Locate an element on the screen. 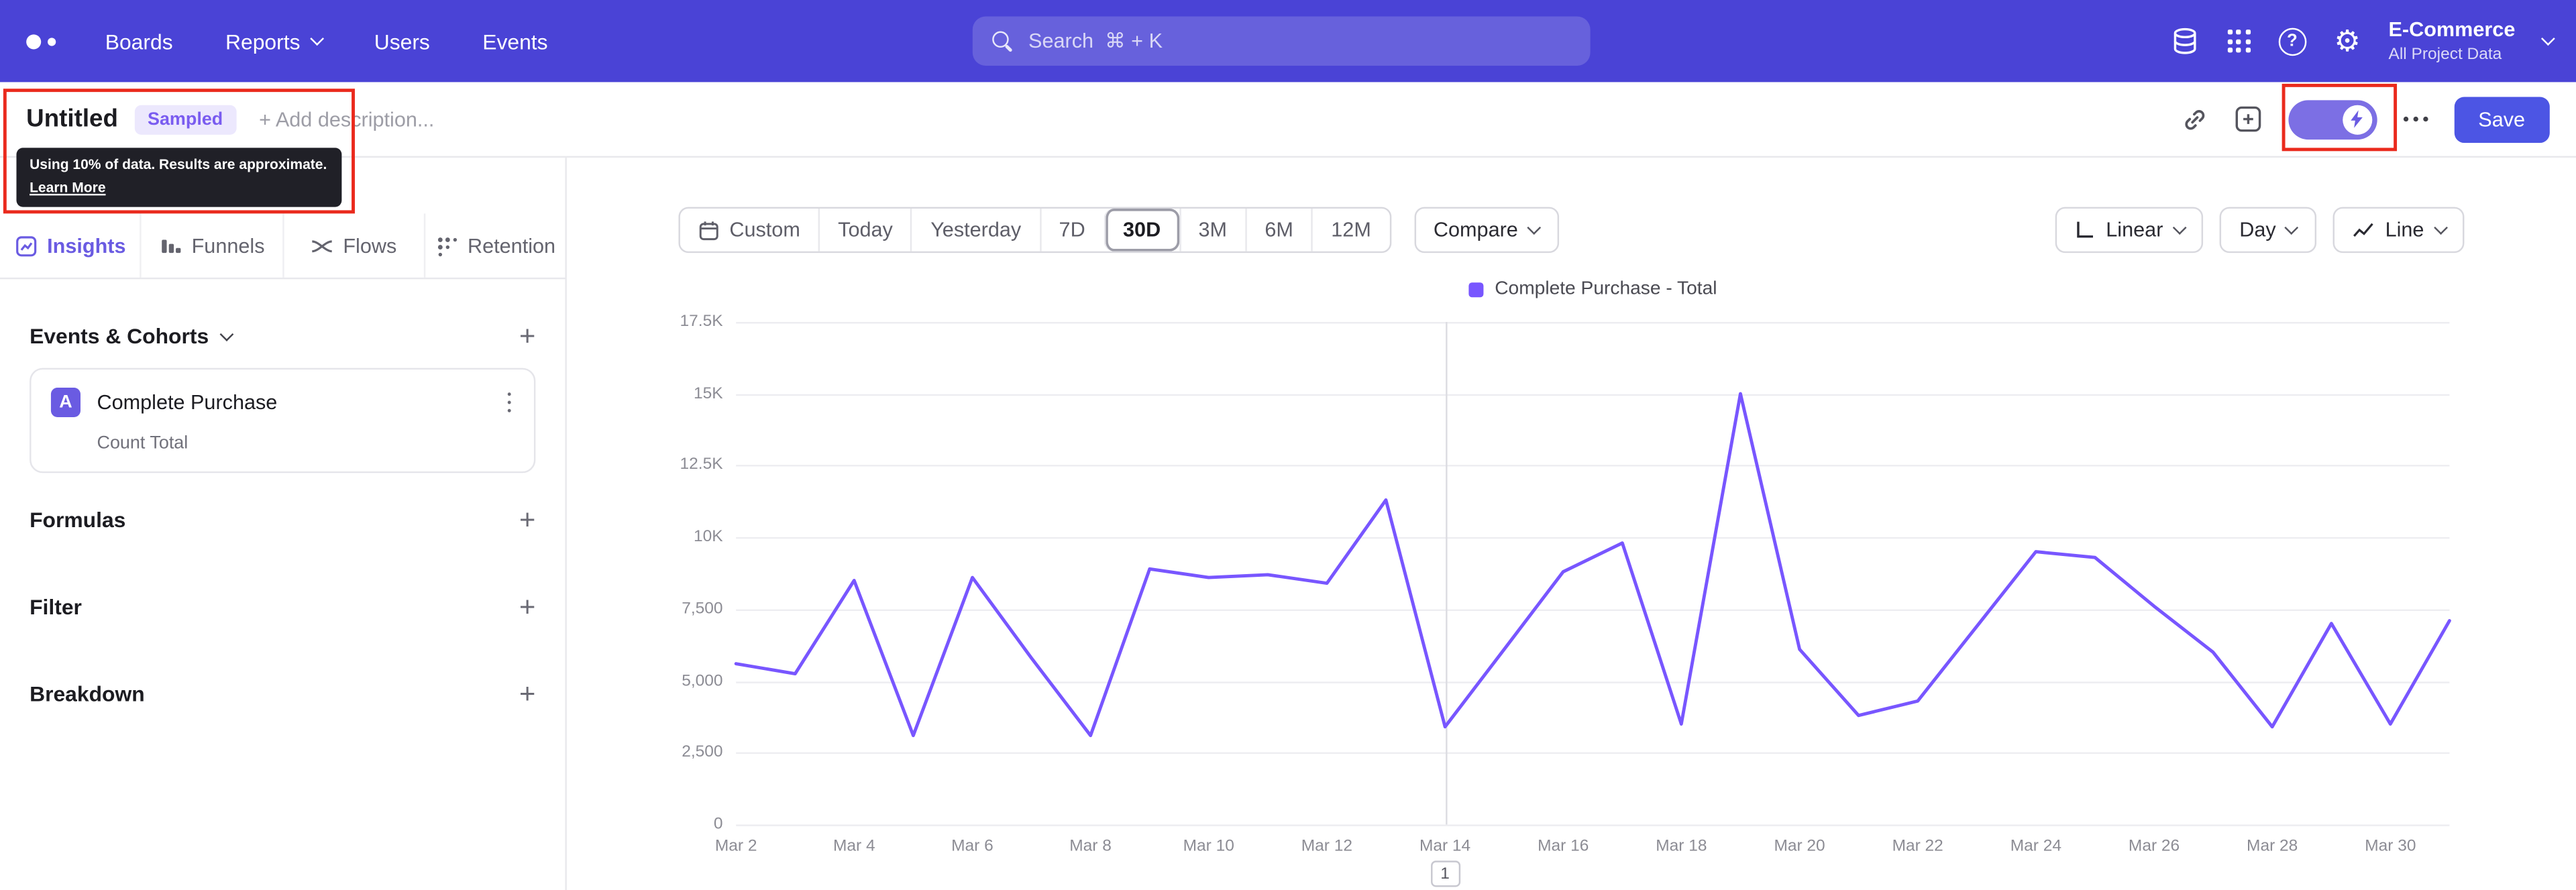  button-label: Day is located at coordinates (2257, 230).